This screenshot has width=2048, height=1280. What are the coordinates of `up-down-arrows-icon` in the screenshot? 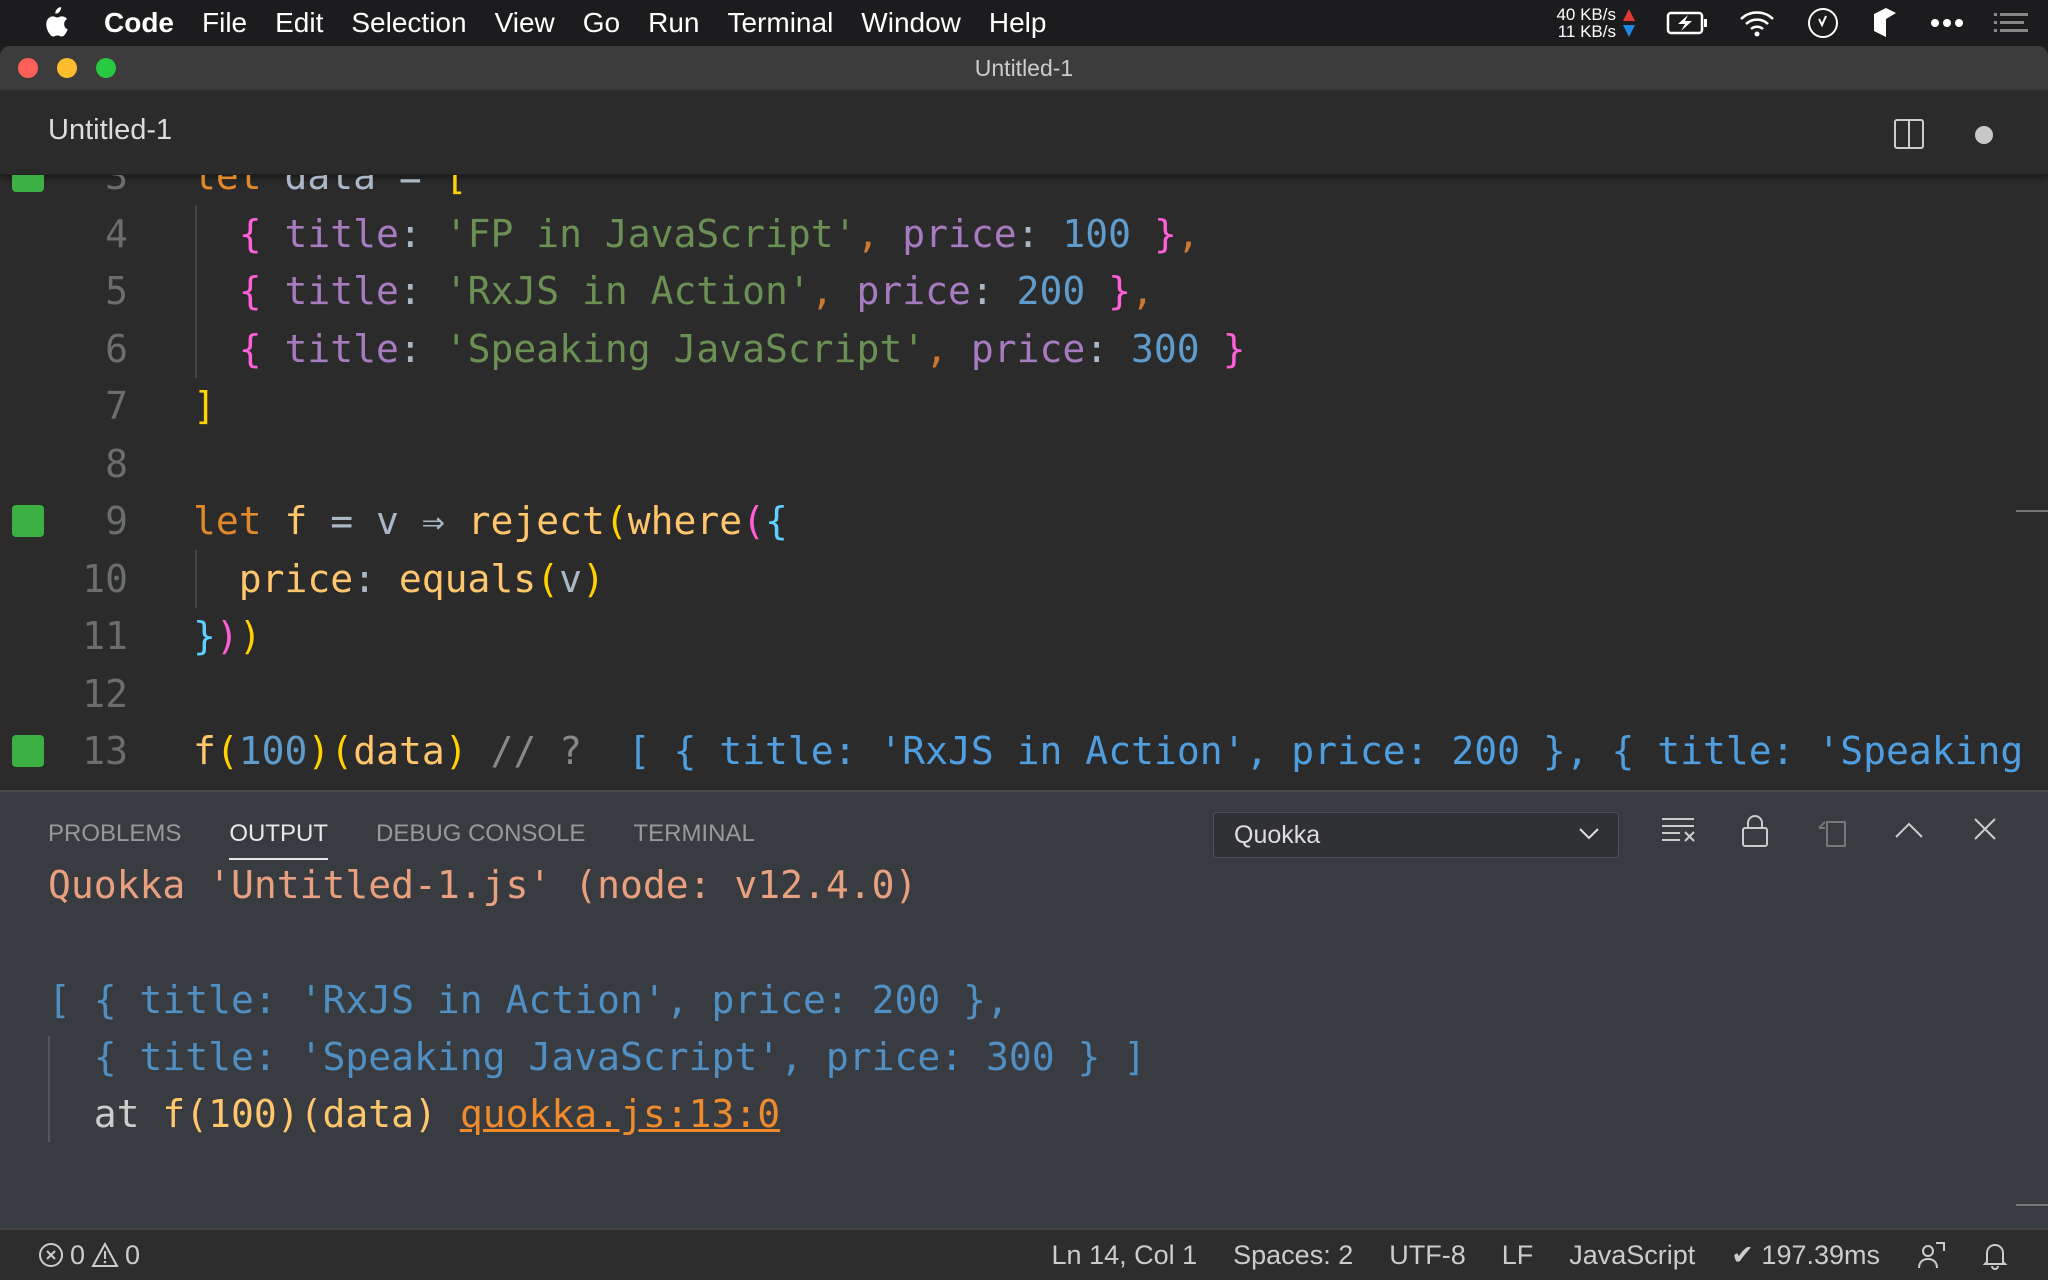 It's located at (1629, 23).